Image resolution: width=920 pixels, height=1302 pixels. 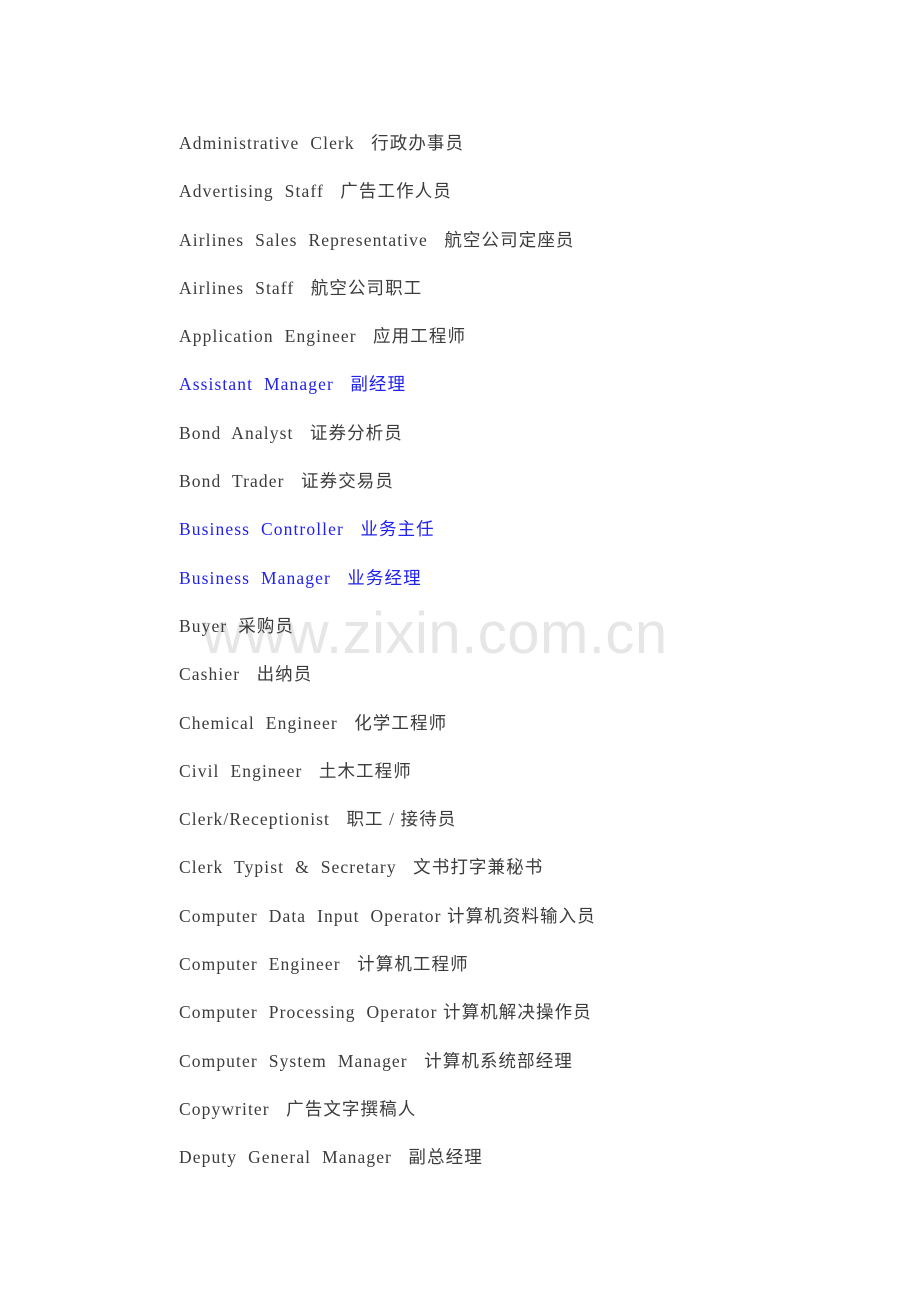 I want to click on job-title-line-link: Business Controller 业务主任, so click(x=529, y=529).